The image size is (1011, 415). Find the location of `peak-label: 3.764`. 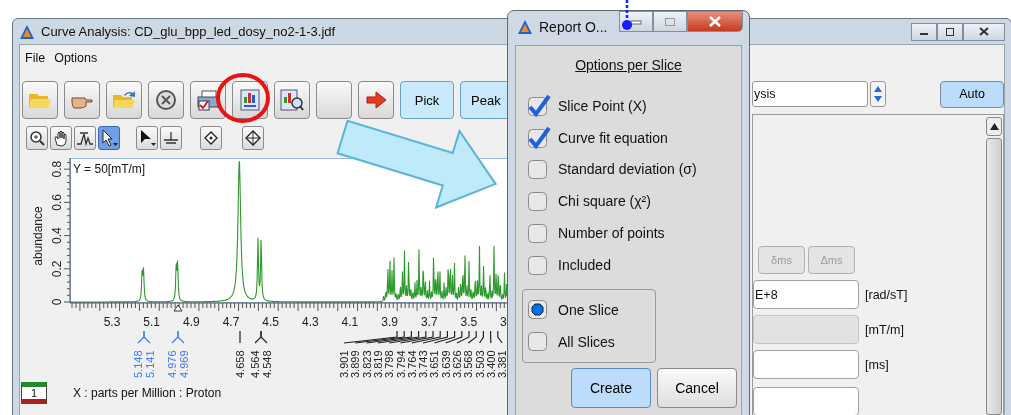

peak-label: 3.764 is located at coordinates (411, 364).